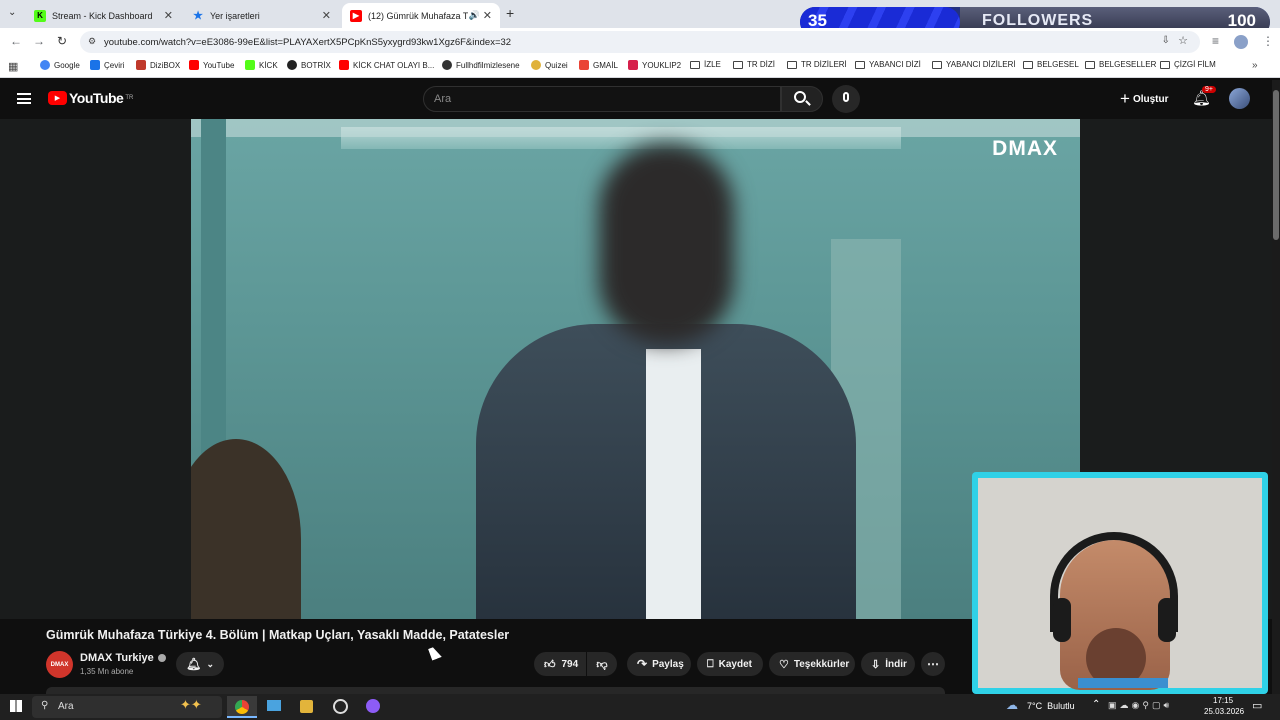 The width and height of the screenshot is (1280, 720). What do you see at coordinates (95, 65) in the screenshot?
I see `translate-icon` at bounding box center [95, 65].